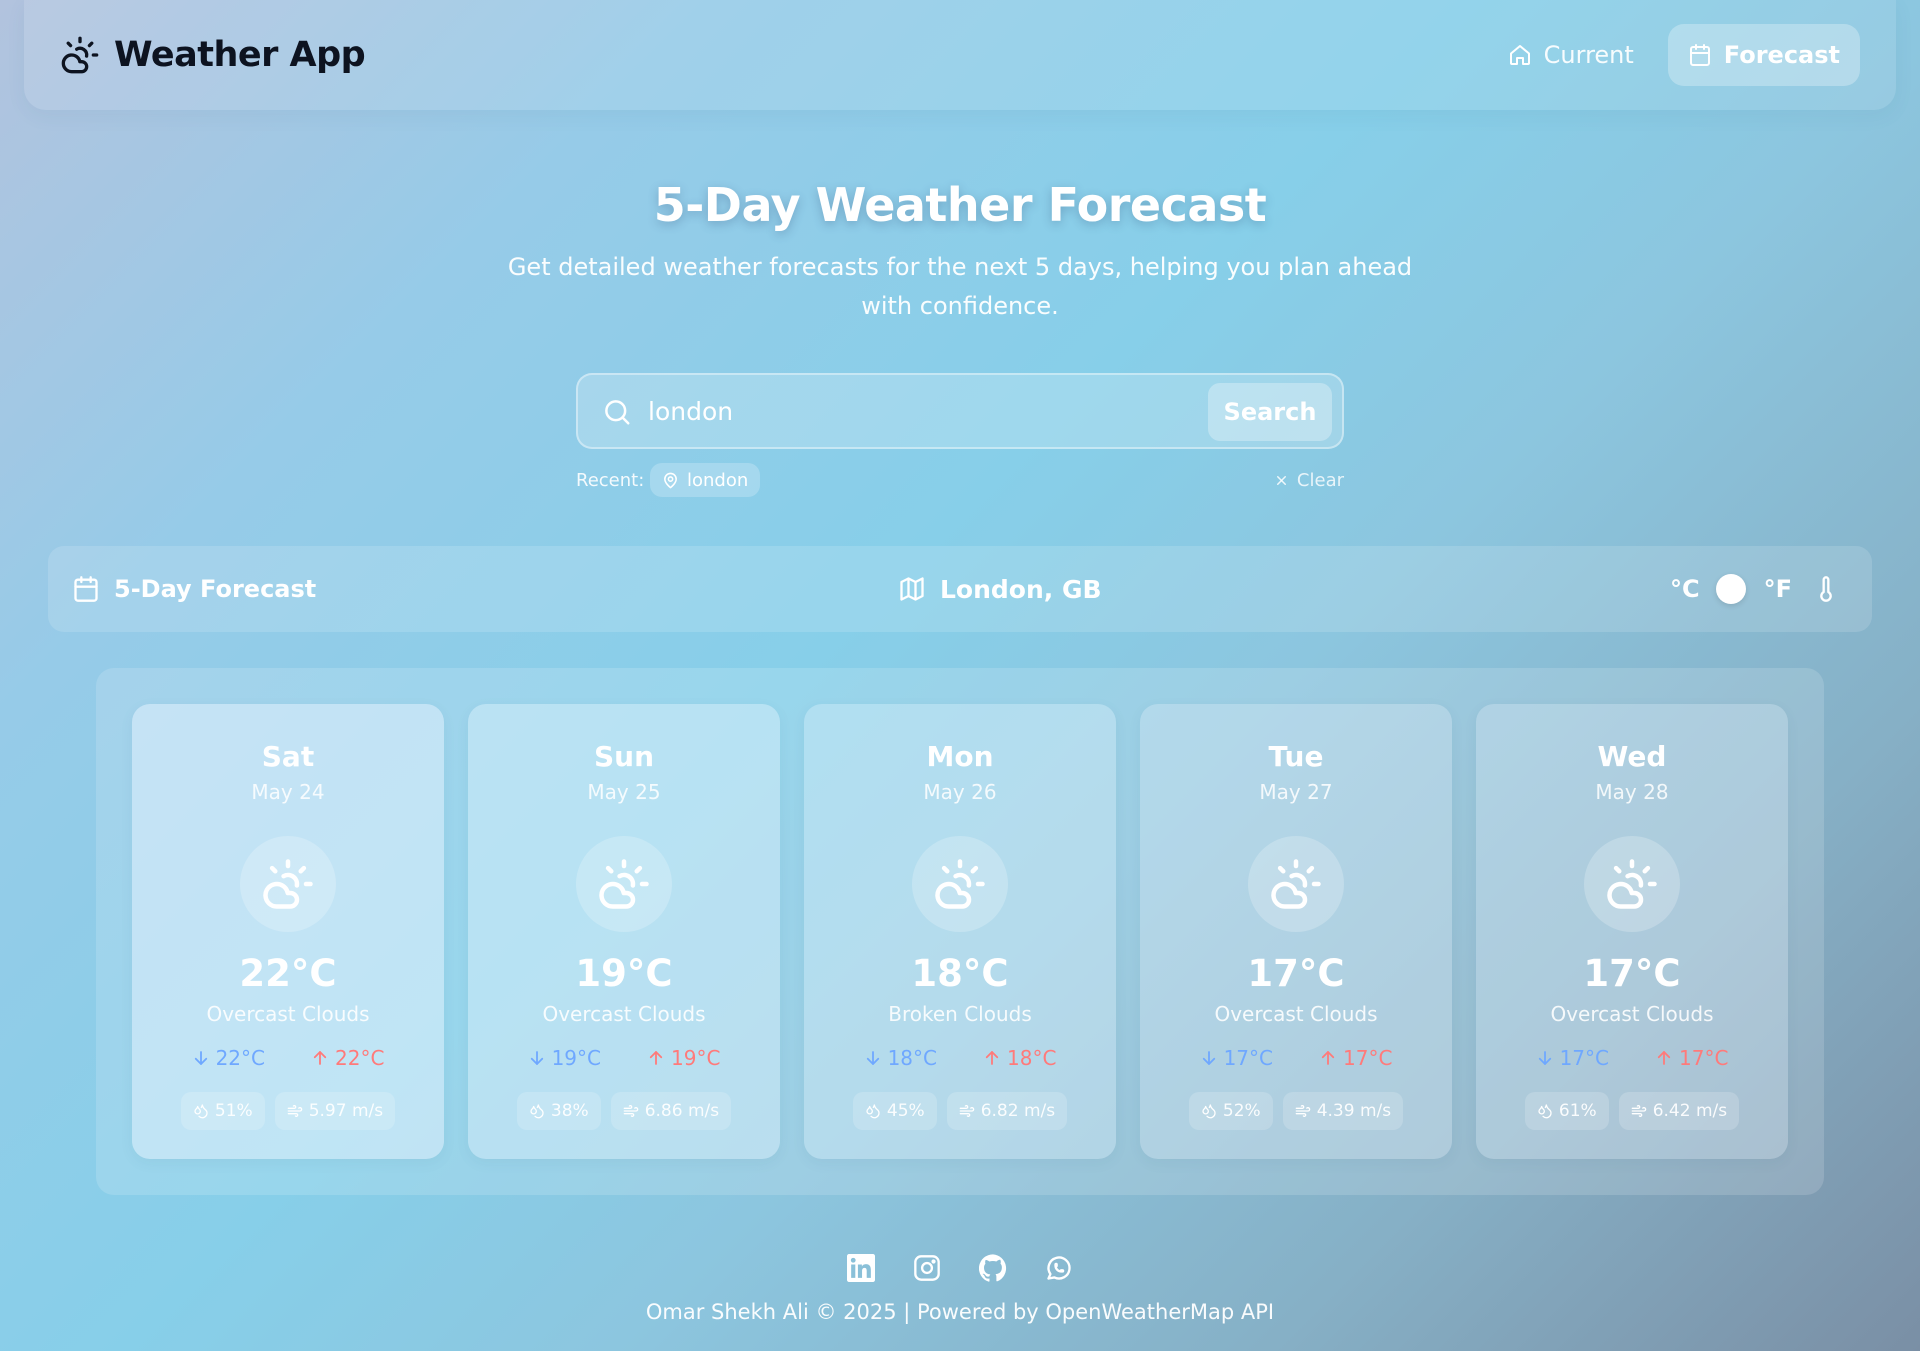 The image size is (1920, 1351). What do you see at coordinates (215, 589) in the screenshot?
I see `forecast-heading-label: 5-Day Forecast` at bounding box center [215, 589].